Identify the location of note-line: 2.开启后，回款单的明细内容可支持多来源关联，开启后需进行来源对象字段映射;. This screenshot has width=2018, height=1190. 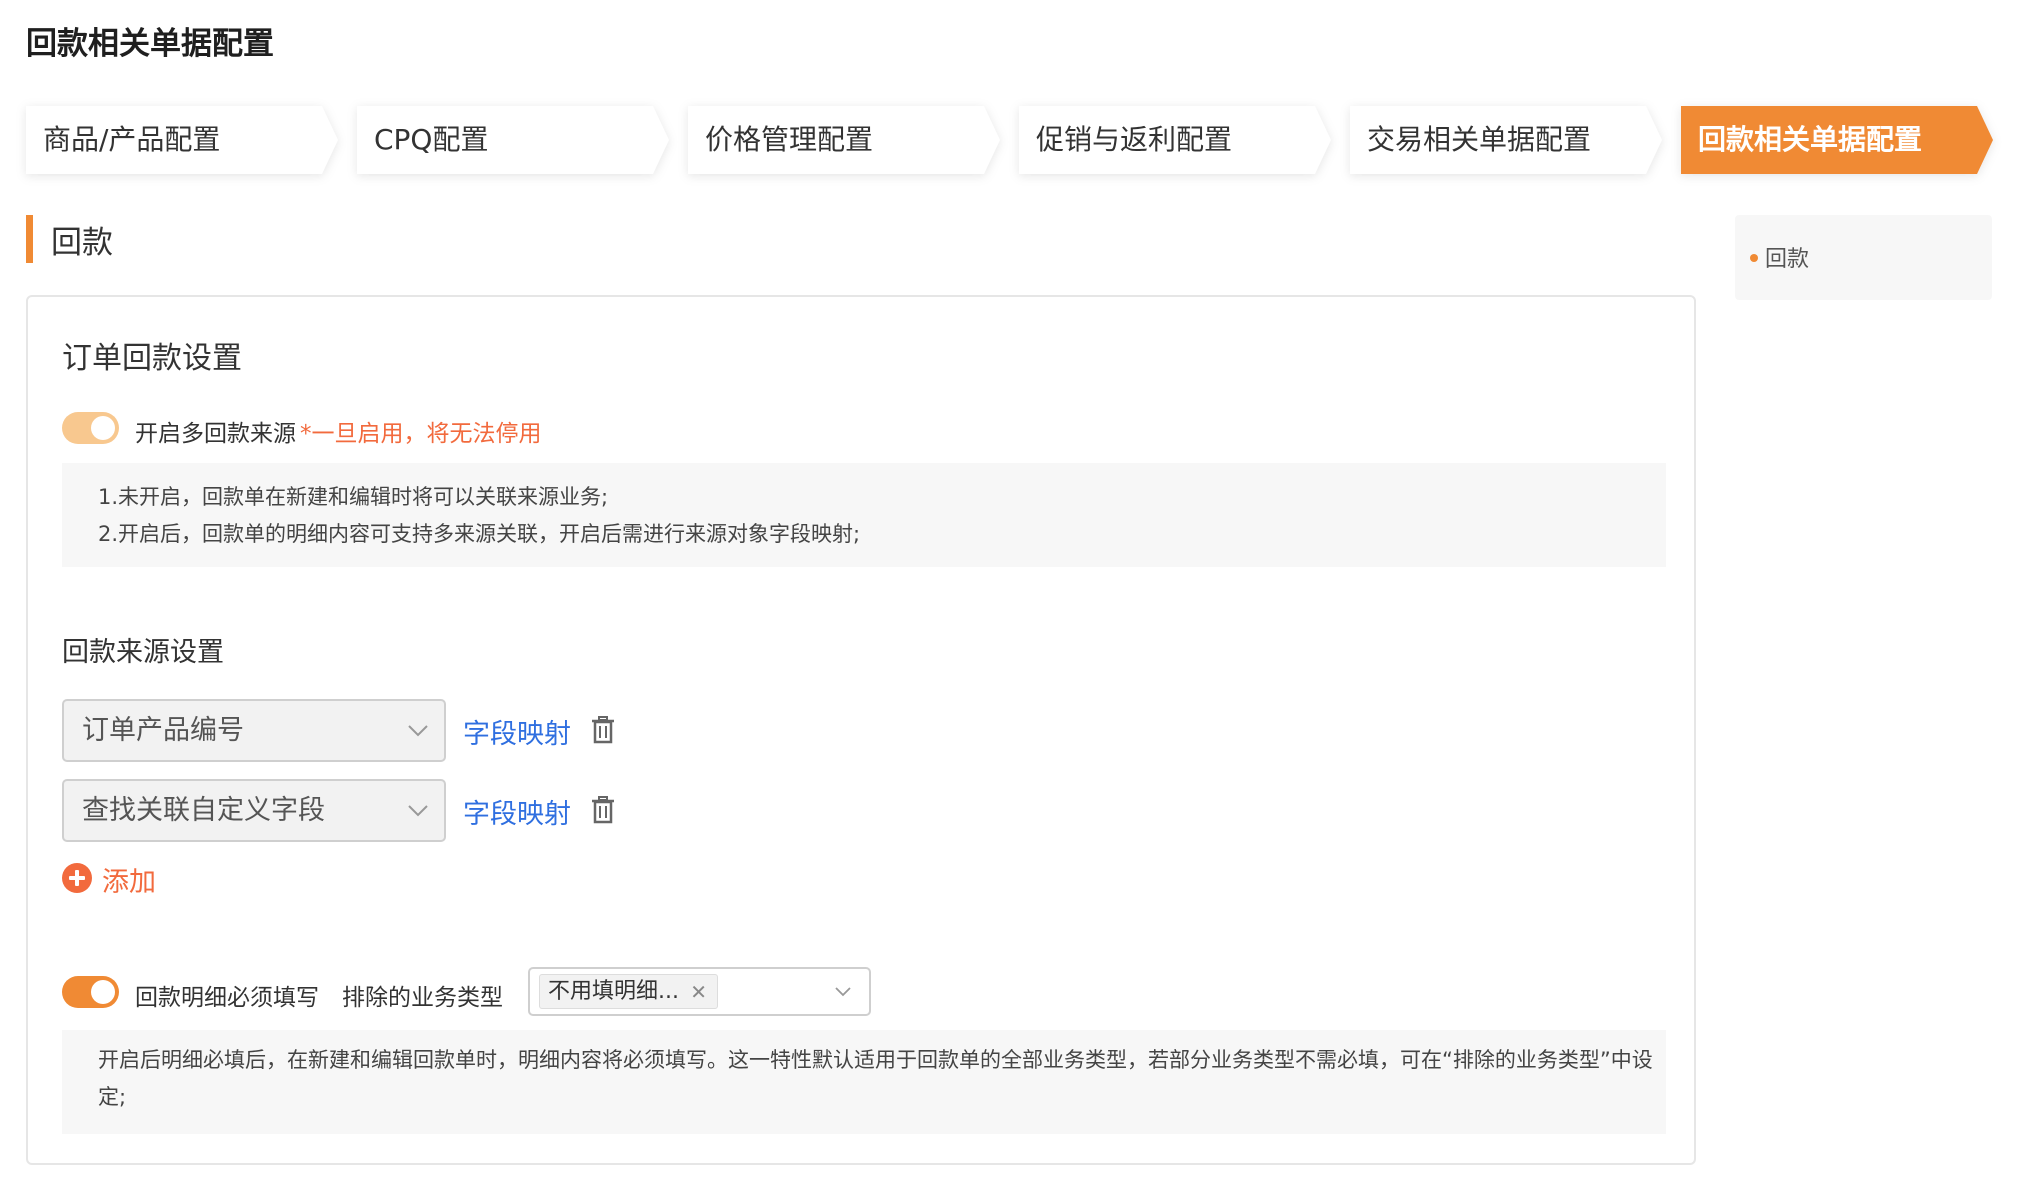
(479, 534).